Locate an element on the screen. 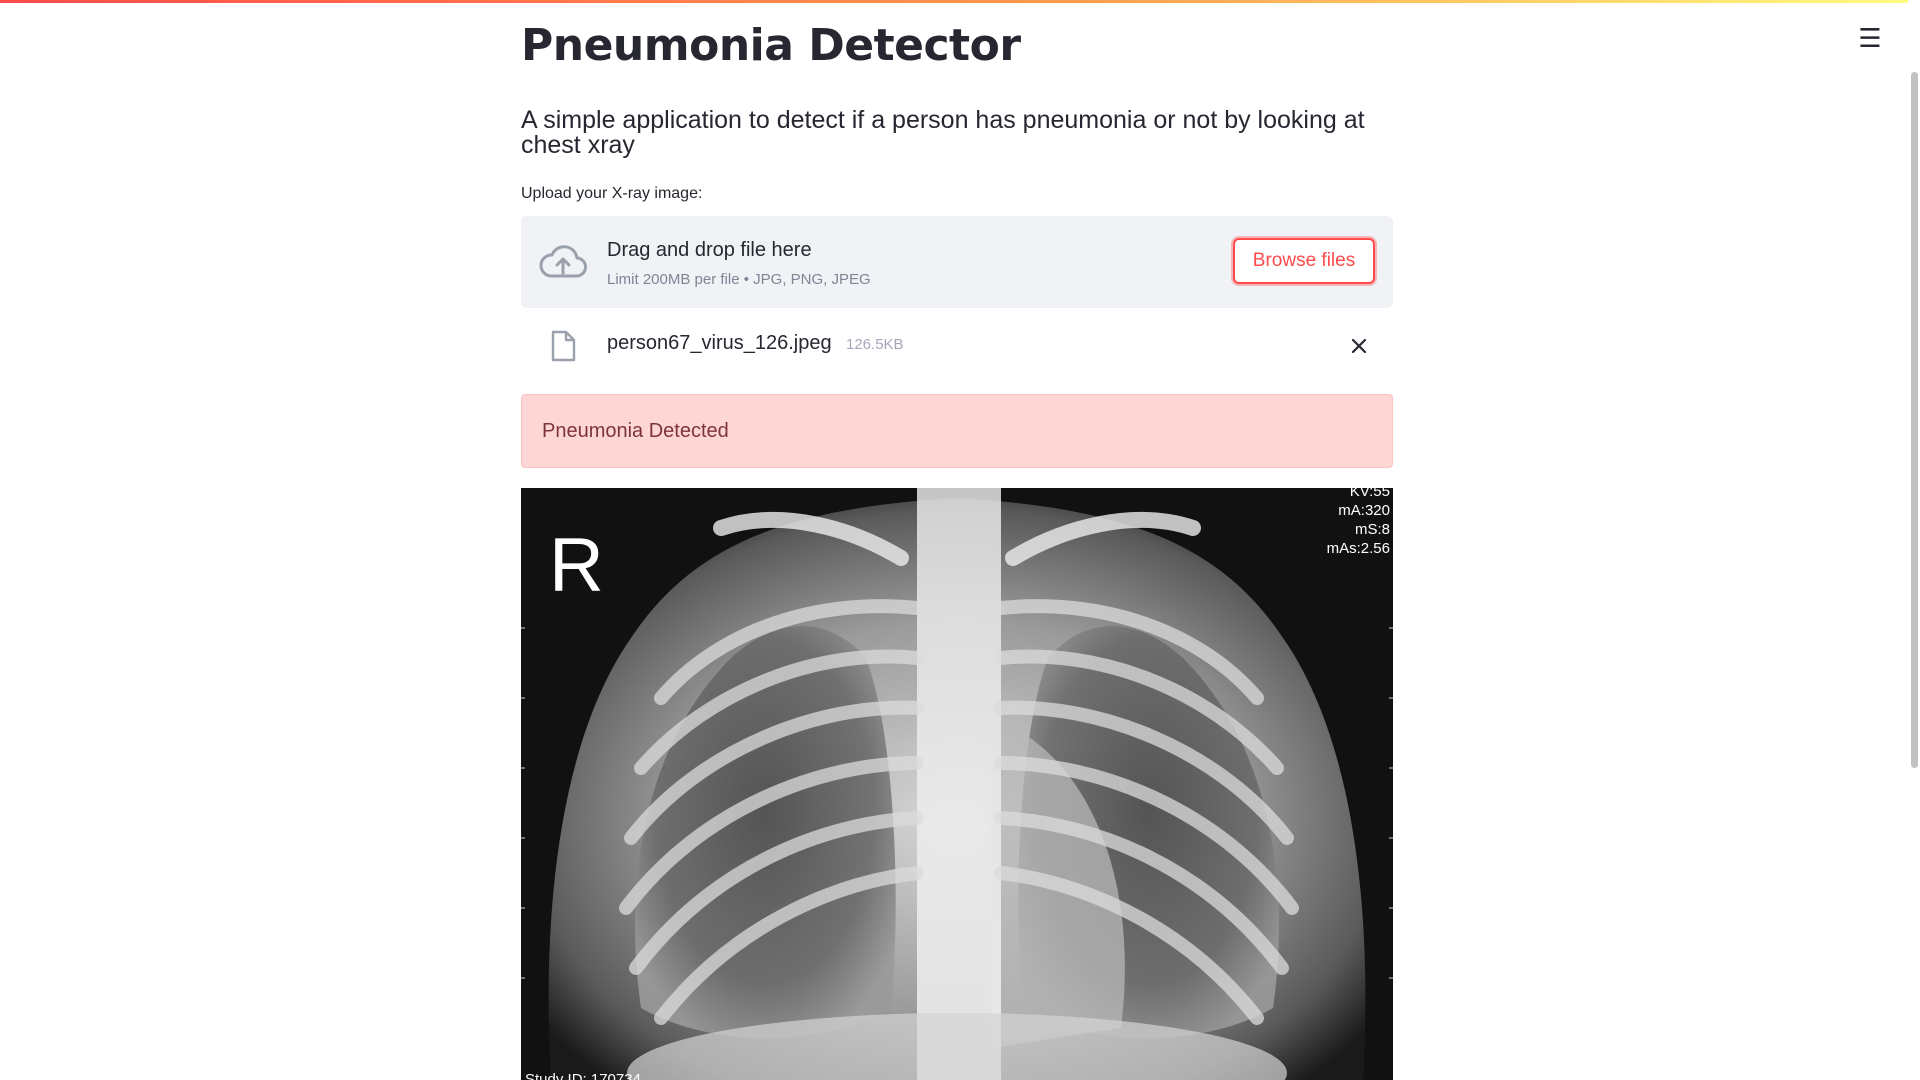 The image size is (1920, 1080). scrollbar is located at coordinates (1914, 540).